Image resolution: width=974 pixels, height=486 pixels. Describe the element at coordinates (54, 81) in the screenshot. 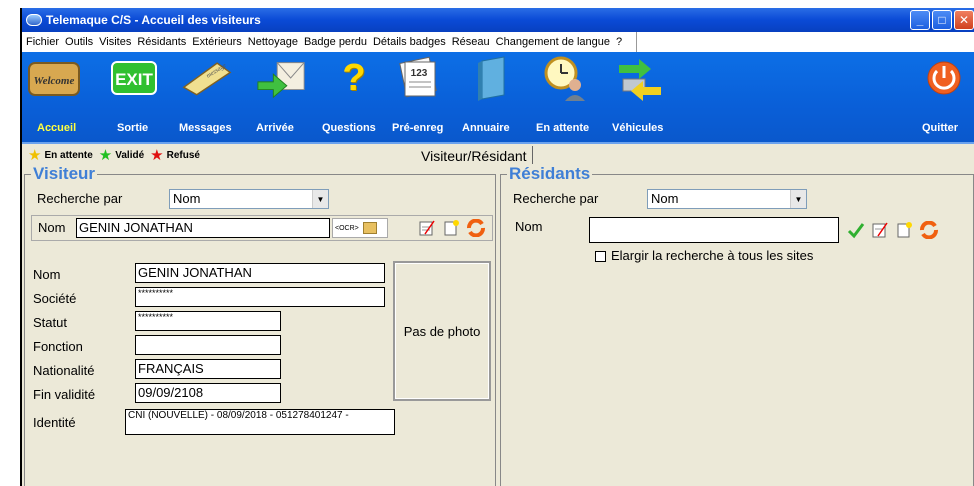

I see `welcome-text: Welcome` at that location.